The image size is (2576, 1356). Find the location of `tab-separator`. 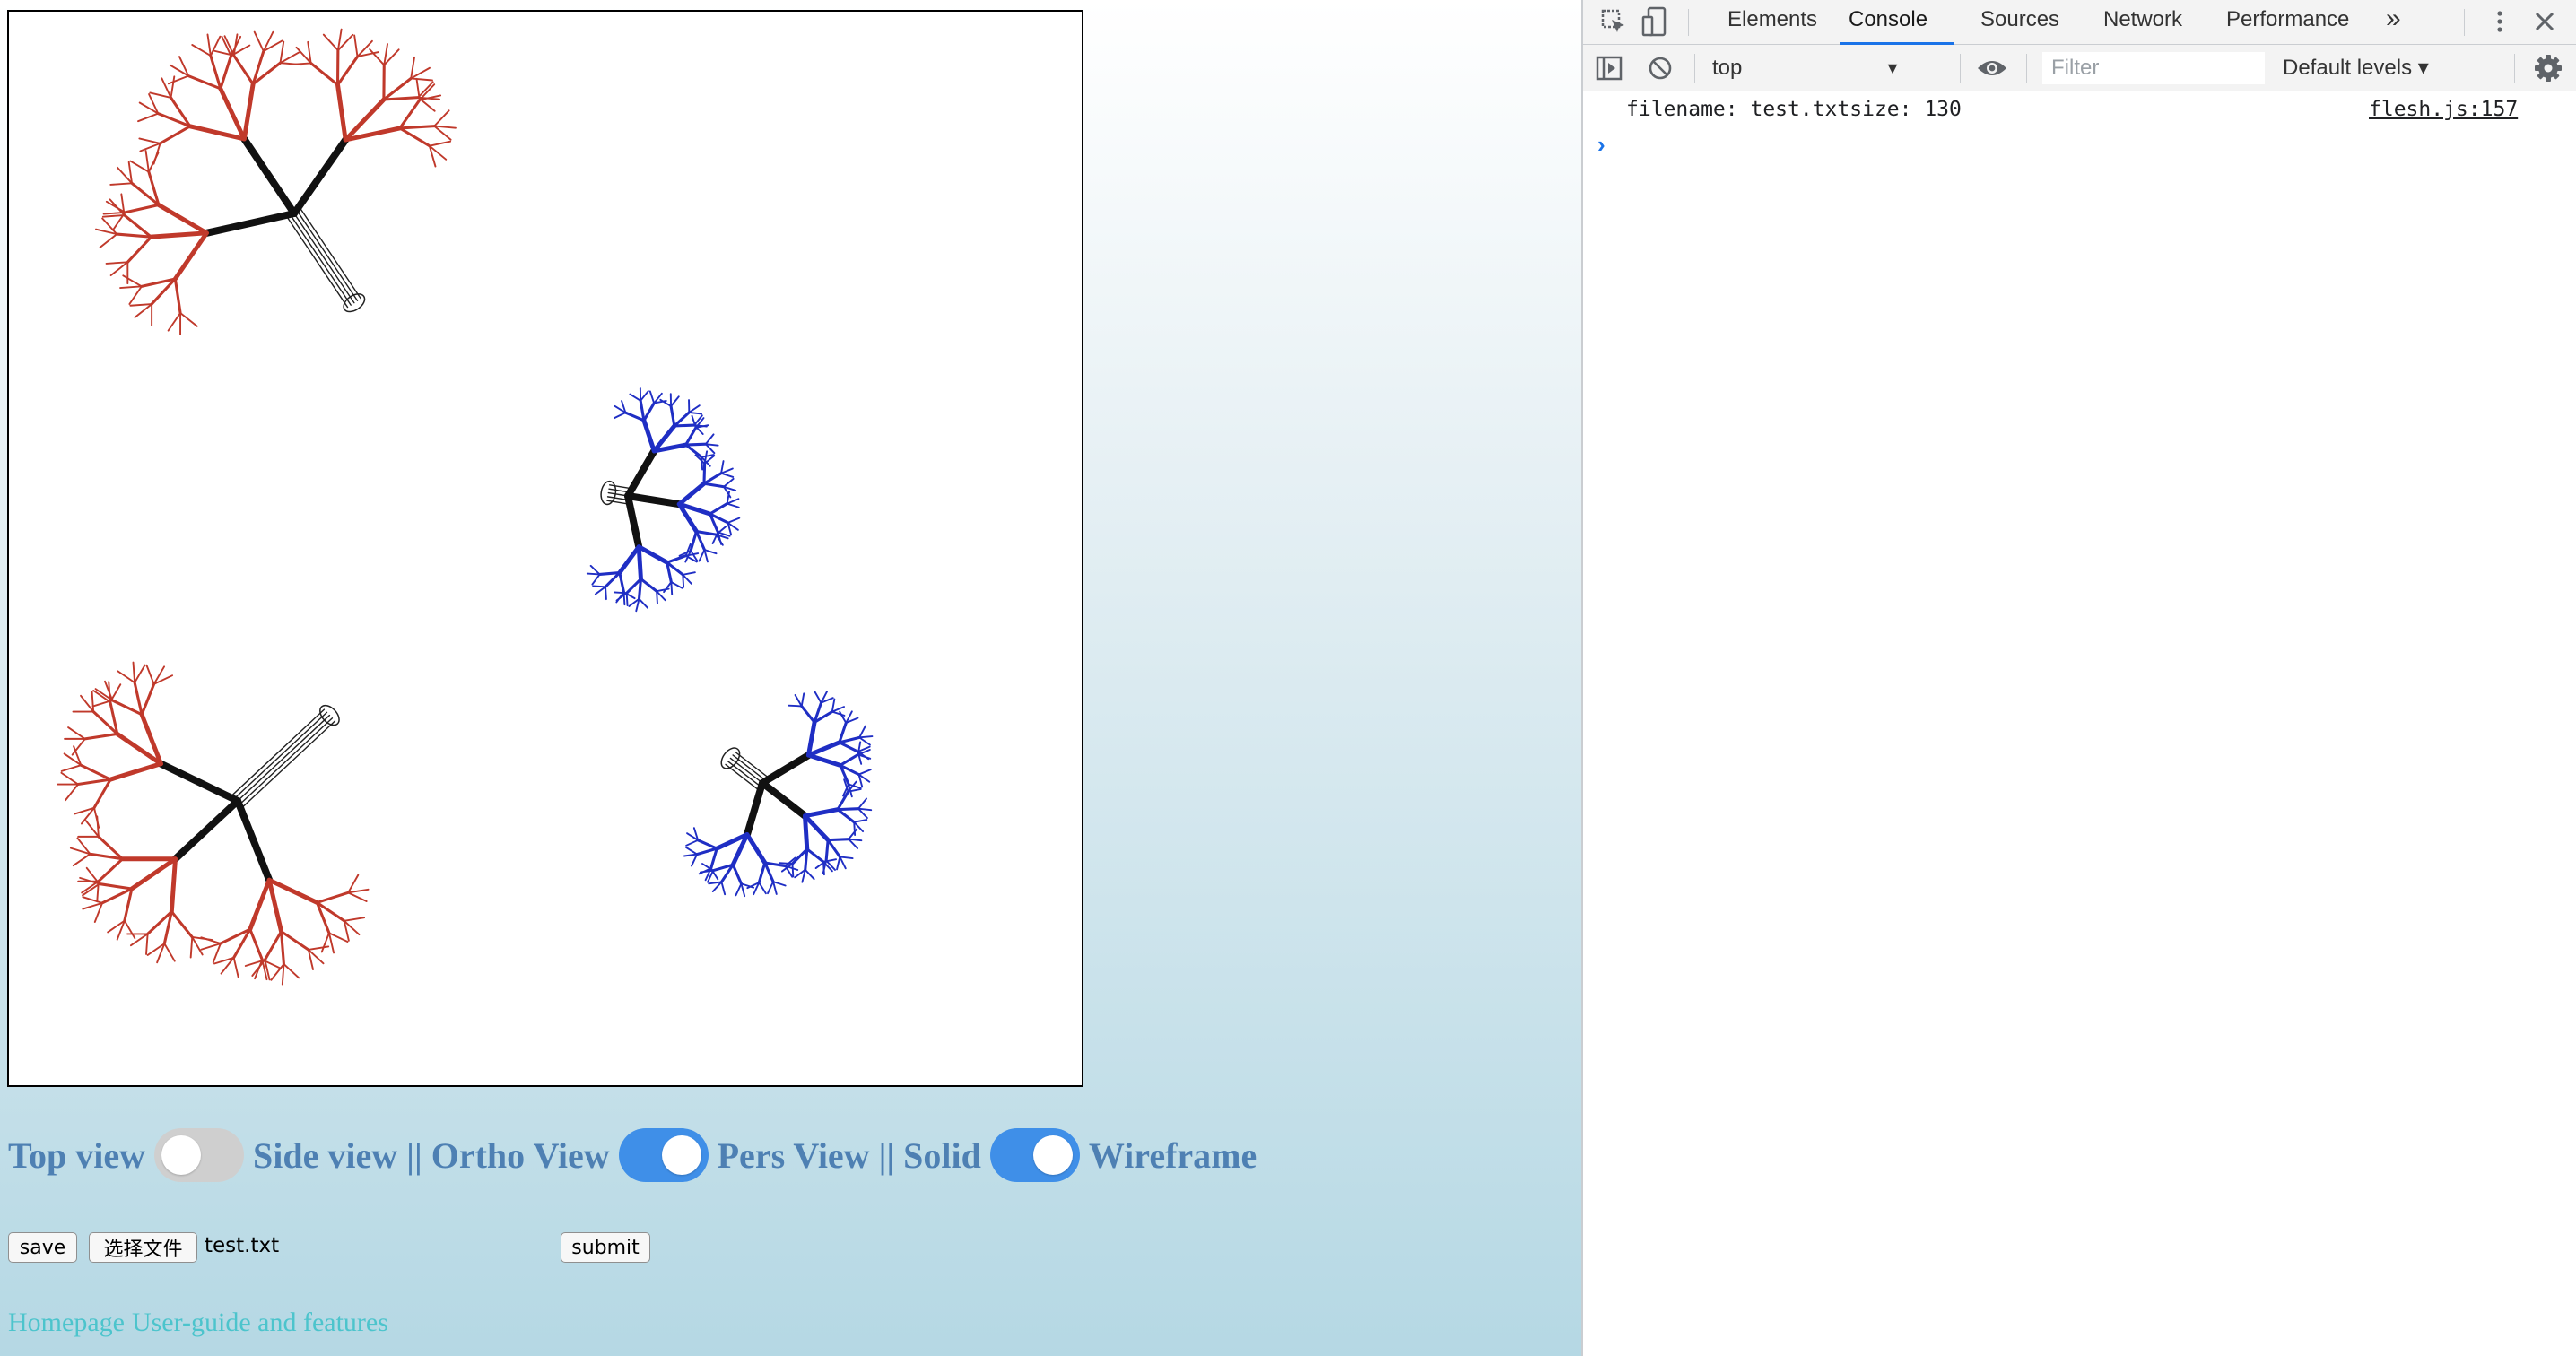

tab-separator is located at coordinates (2464, 22).